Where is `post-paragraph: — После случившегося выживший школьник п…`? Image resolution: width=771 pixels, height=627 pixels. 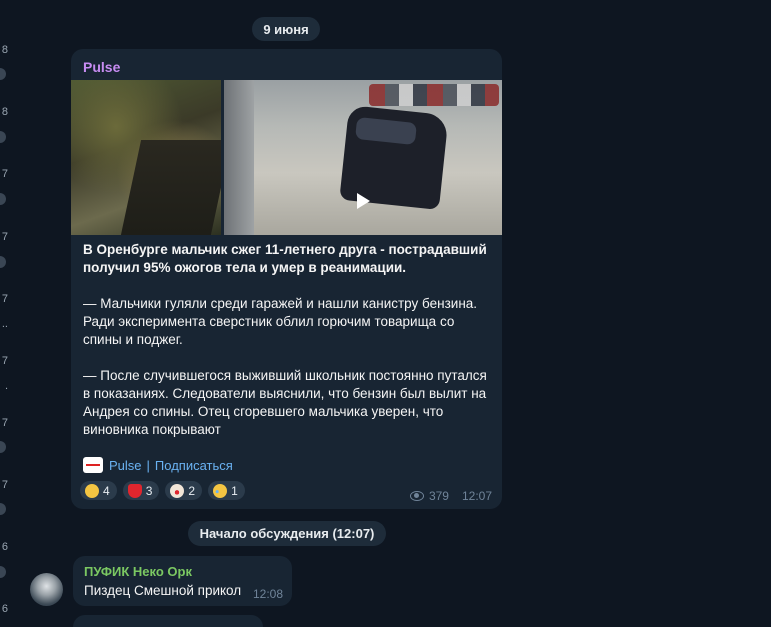
post-paragraph: — После случившегося выживший школьник п… is located at coordinates (285, 402).